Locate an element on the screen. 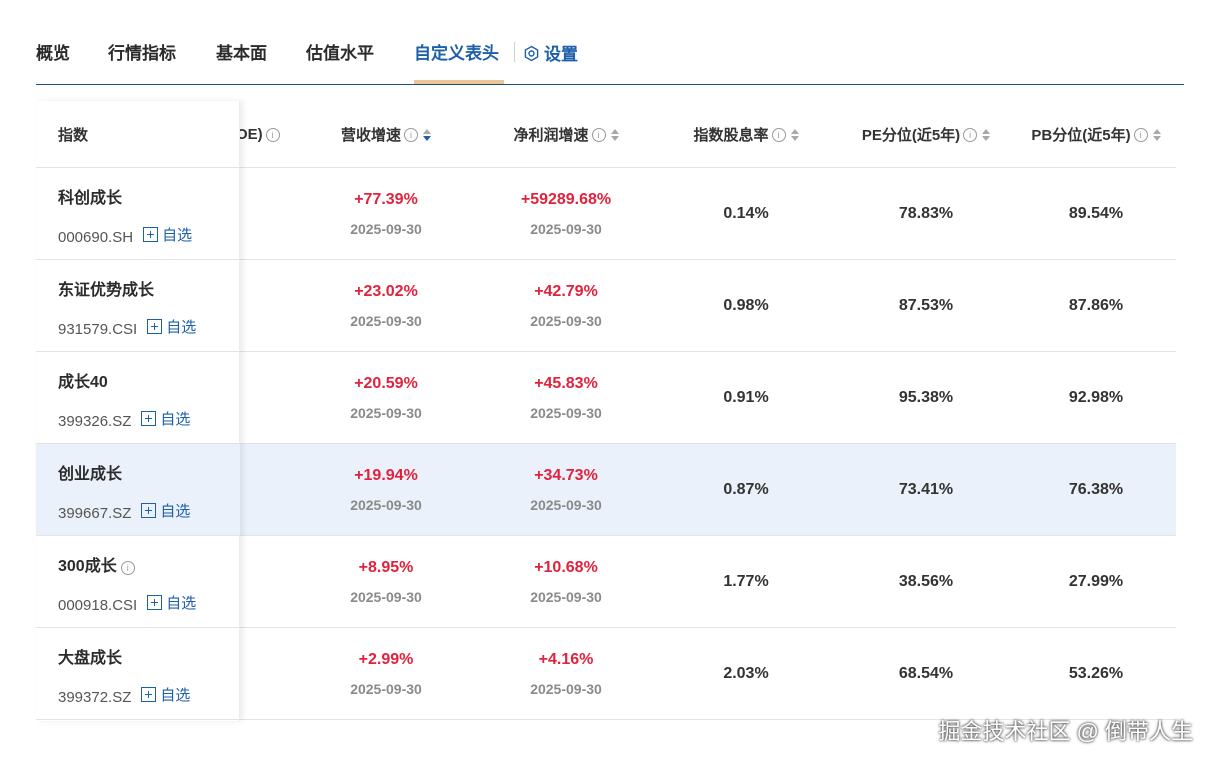 This screenshot has width=1215, height=765. dividend-yield-value: 0.87% is located at coordinates (746, 489).